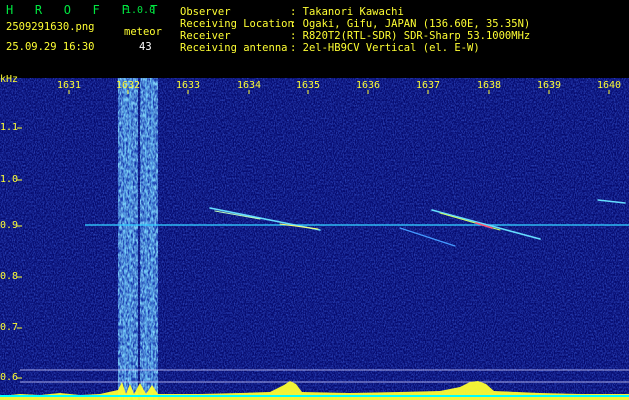 The height and width of the screenshot is (400, 629). What do you see at coordinates (249, 85) in the screenshot?
I see `x-tick-label: 1634` at bounding box center [249, 85].